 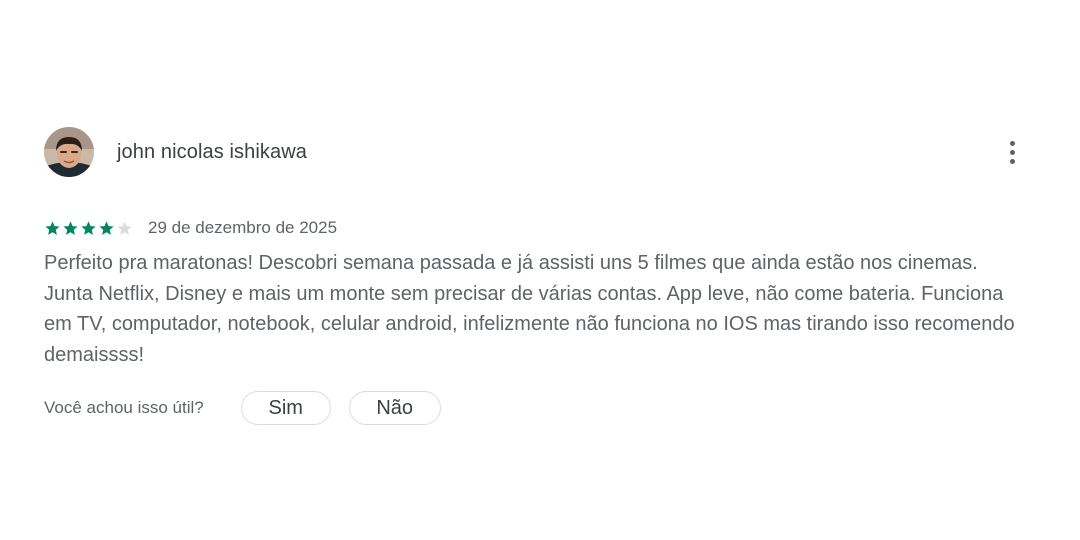 I want to click on author-name: john nicolas ishikawa, so click(x=212, y=151).